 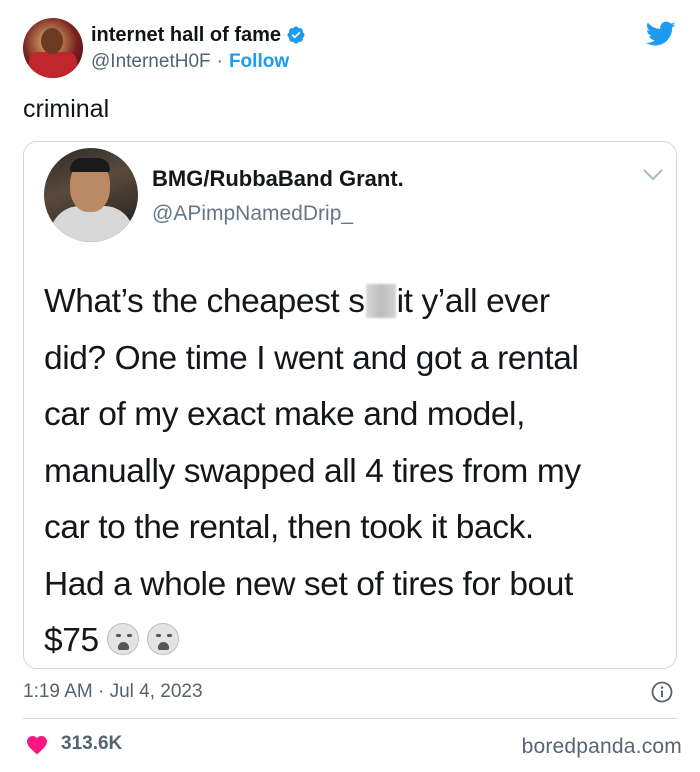 I want to click on author-avatar, so click(x=53, y=48).